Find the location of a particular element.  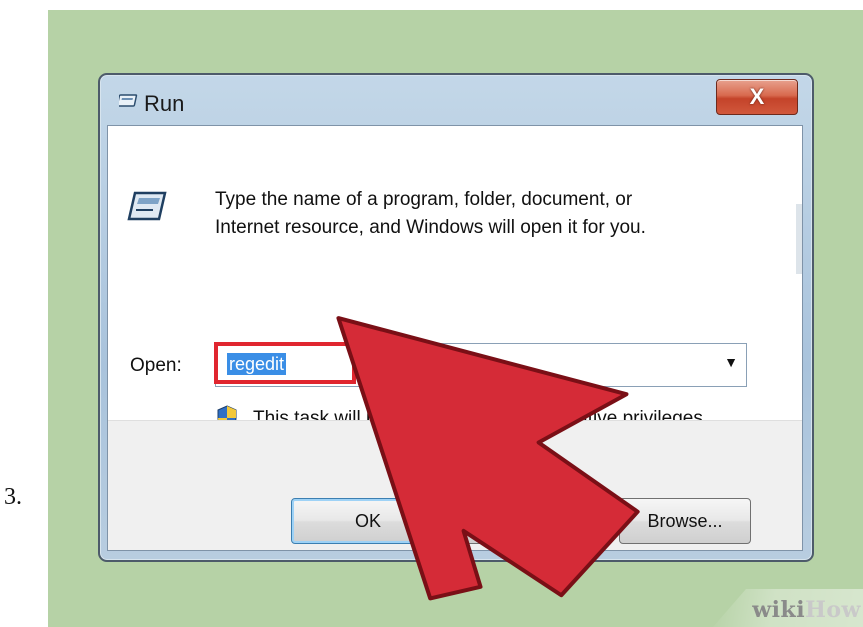

step-number: 3. is located at coordinates (13, 497).